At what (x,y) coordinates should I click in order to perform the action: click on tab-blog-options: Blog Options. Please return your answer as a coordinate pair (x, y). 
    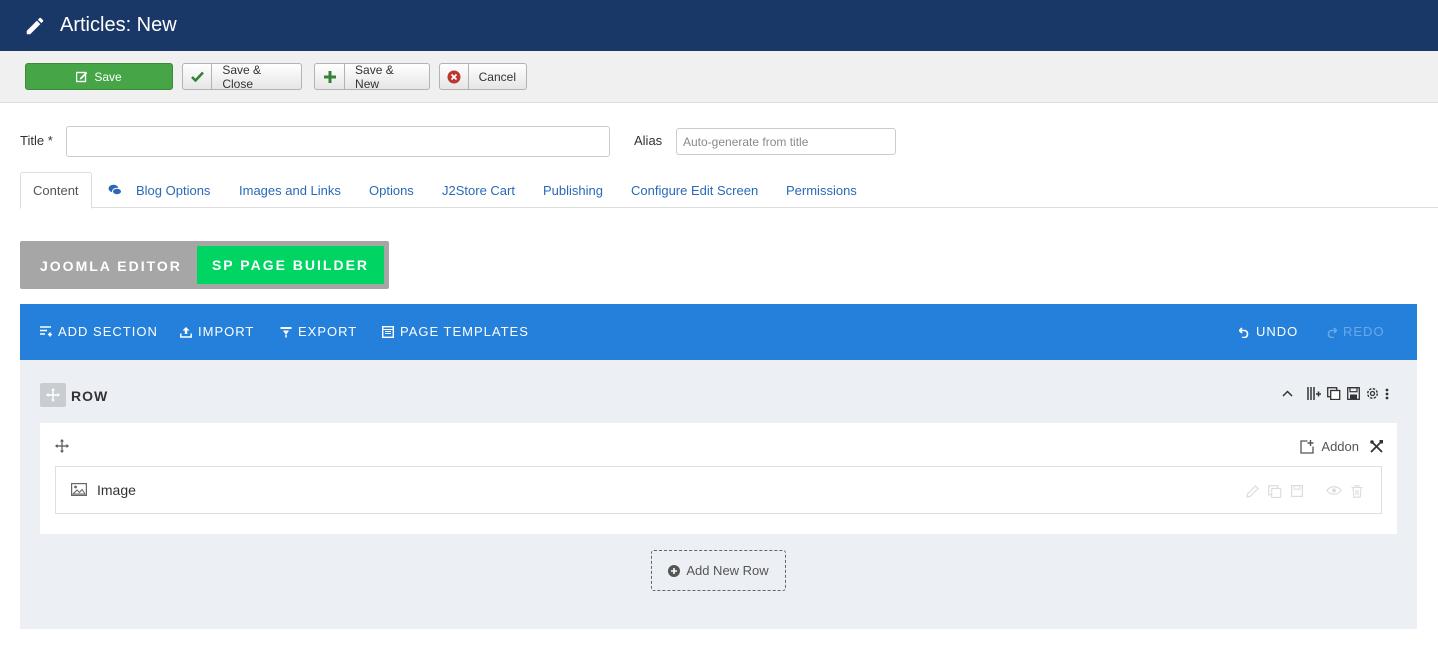
    Looking at the image, I should click on (159, 190).